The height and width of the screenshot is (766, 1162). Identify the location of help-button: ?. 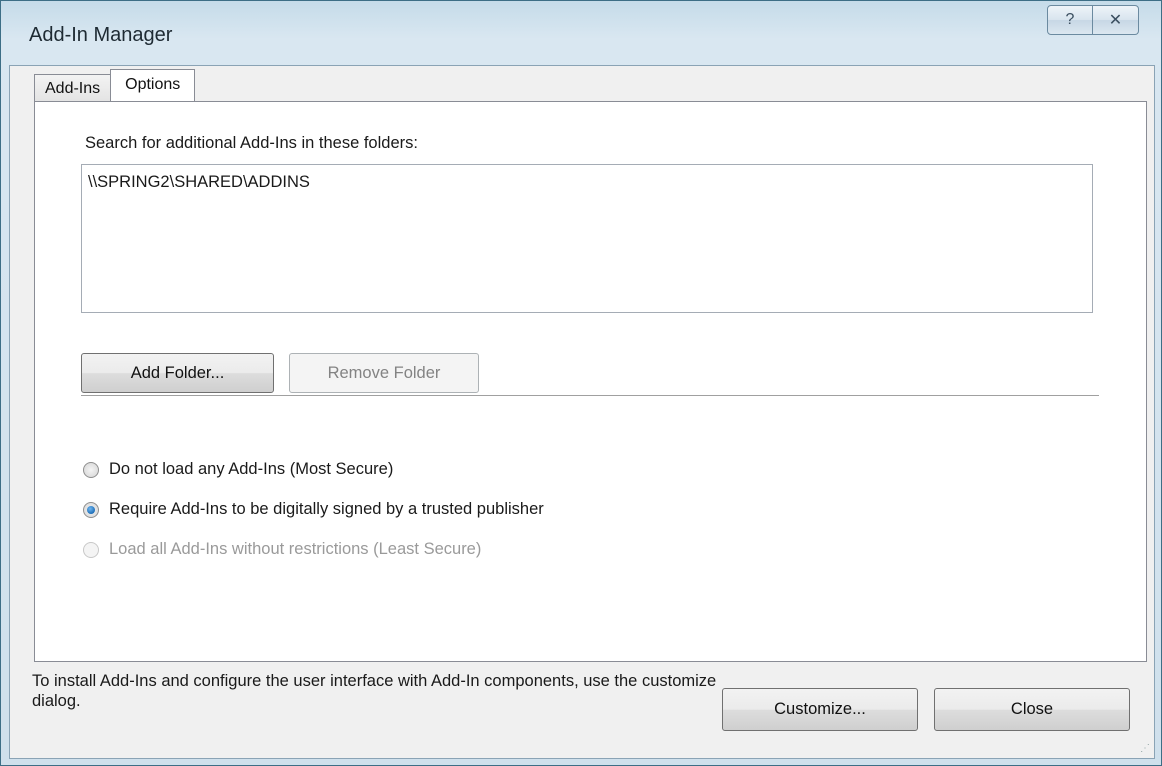
(1070, 20).